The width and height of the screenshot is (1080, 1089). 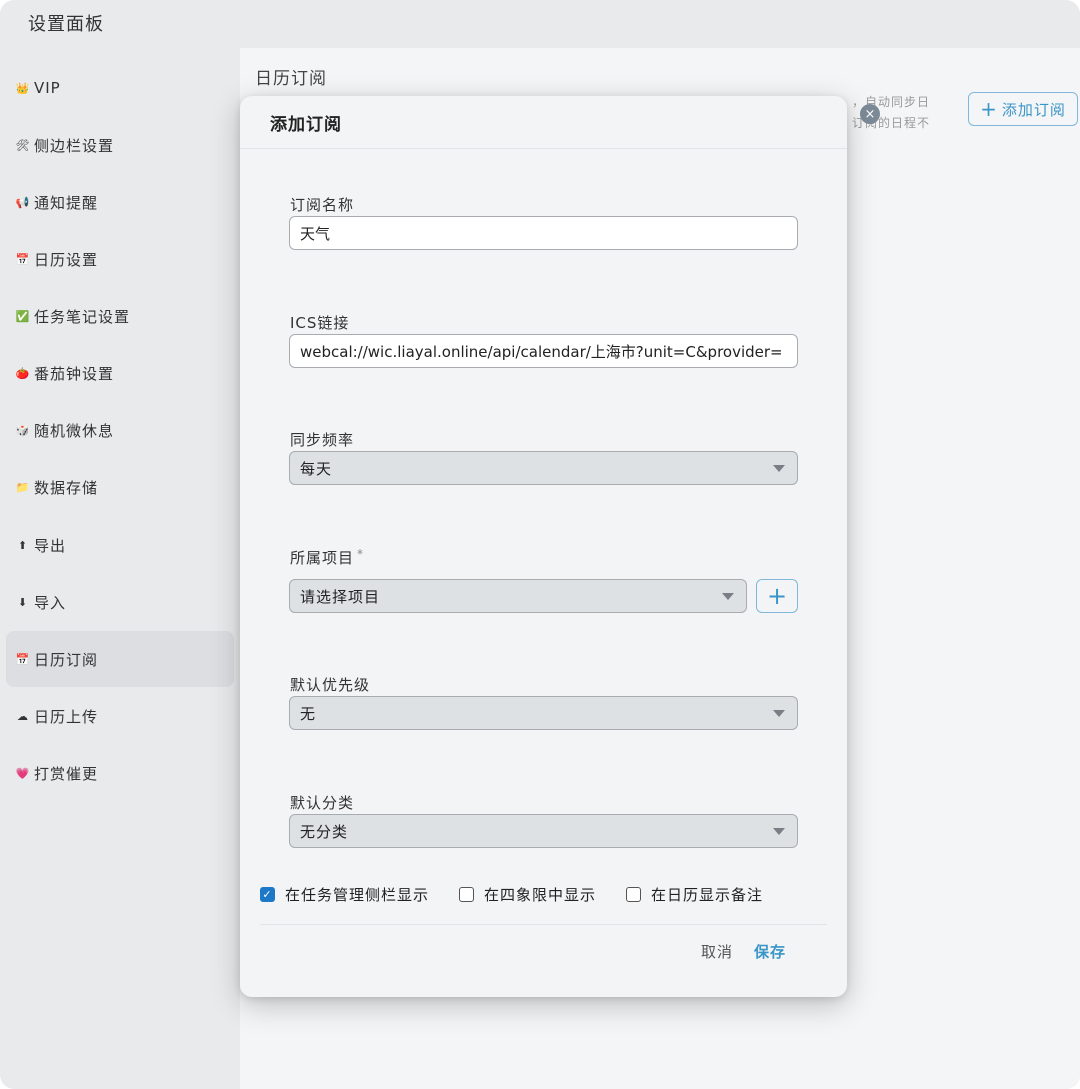 I want to click on sidebar-item-label: 导入, so click(x=50, y=602).